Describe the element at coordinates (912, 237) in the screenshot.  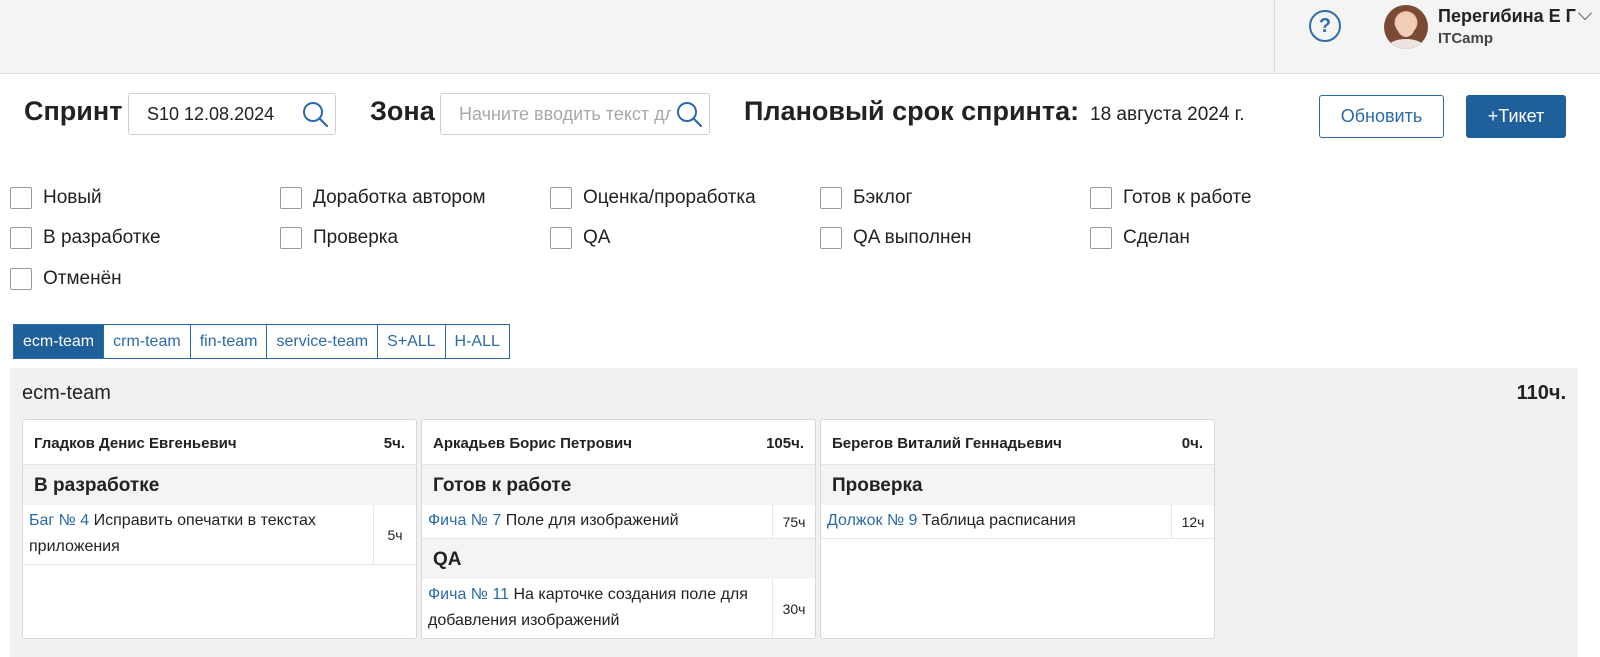
I see `filter-label: QA выполнен` at that location.